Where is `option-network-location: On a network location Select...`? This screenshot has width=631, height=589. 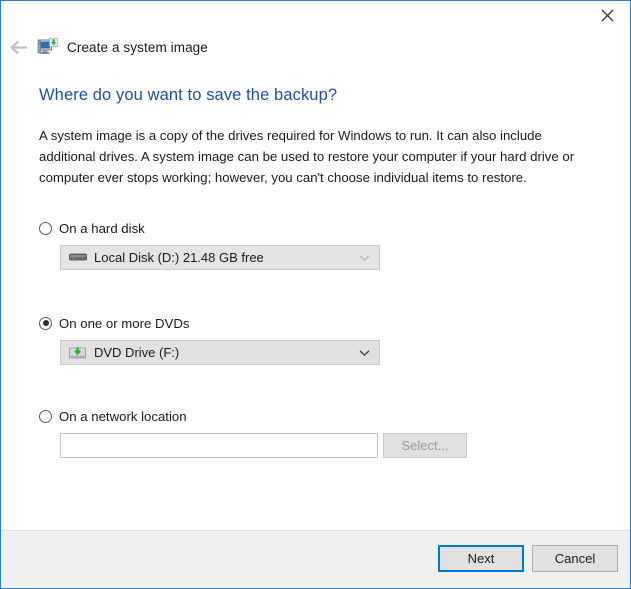 option-network-location: On a network location Select... is located at coordinates (253, 432).